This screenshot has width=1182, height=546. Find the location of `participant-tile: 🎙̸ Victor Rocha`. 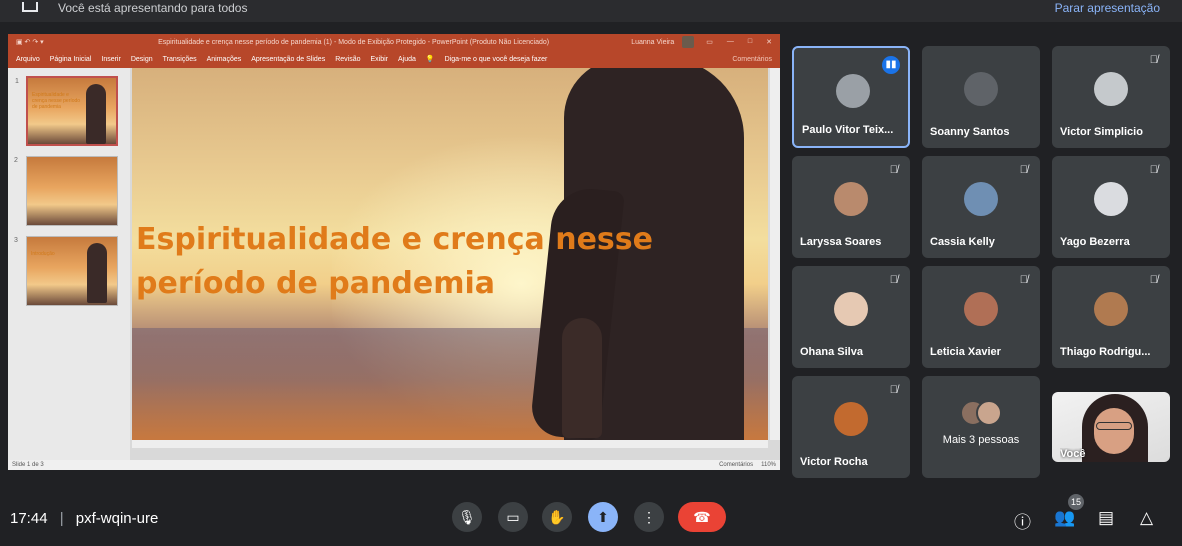

participant-tile: 🎙̸ Victor Rocha is located at coordinates (851, 427).